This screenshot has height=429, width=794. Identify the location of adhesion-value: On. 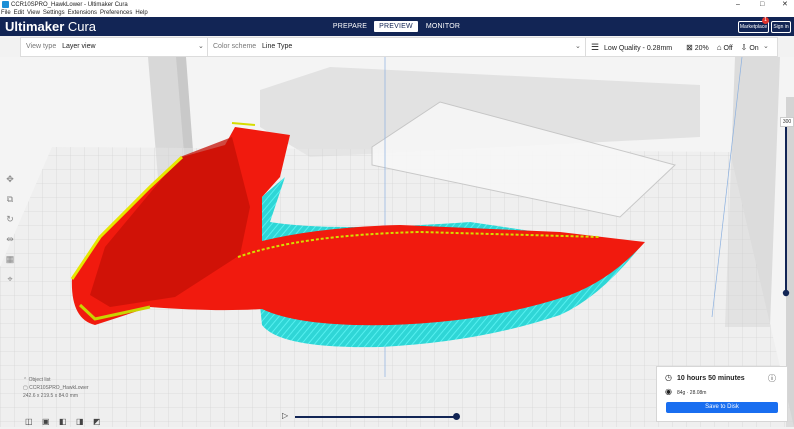
(754, 48).